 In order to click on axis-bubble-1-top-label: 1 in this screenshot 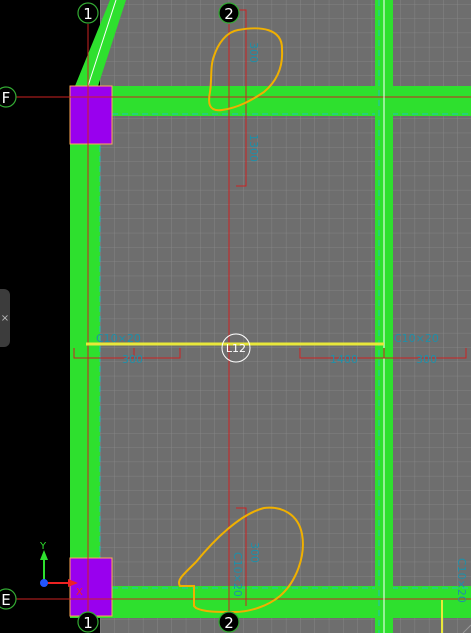, I will do `click(88, 14)`.